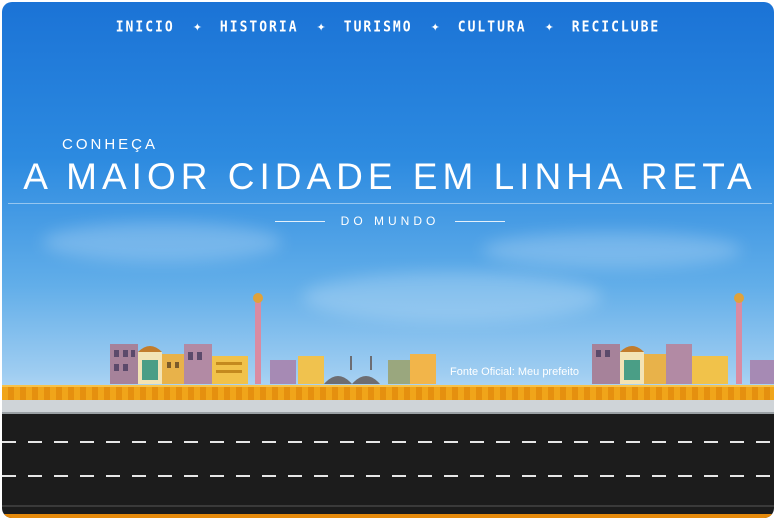  I want to click on nav-item-cultura: CULTURA, so click(492, 27).